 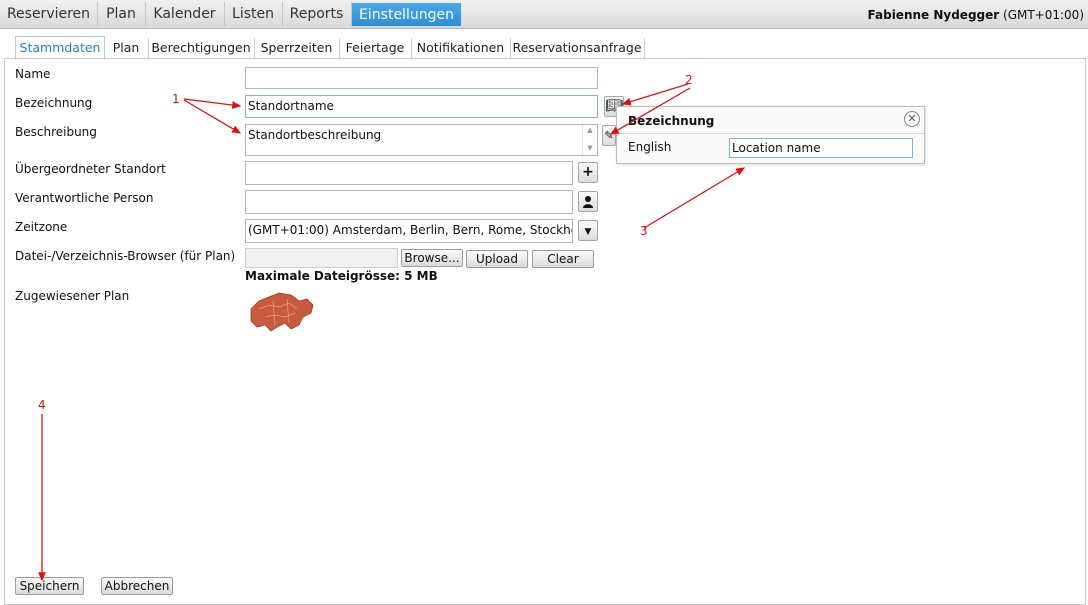 I want to click on english-translation-input: Location name, so click(x=821, y=148).